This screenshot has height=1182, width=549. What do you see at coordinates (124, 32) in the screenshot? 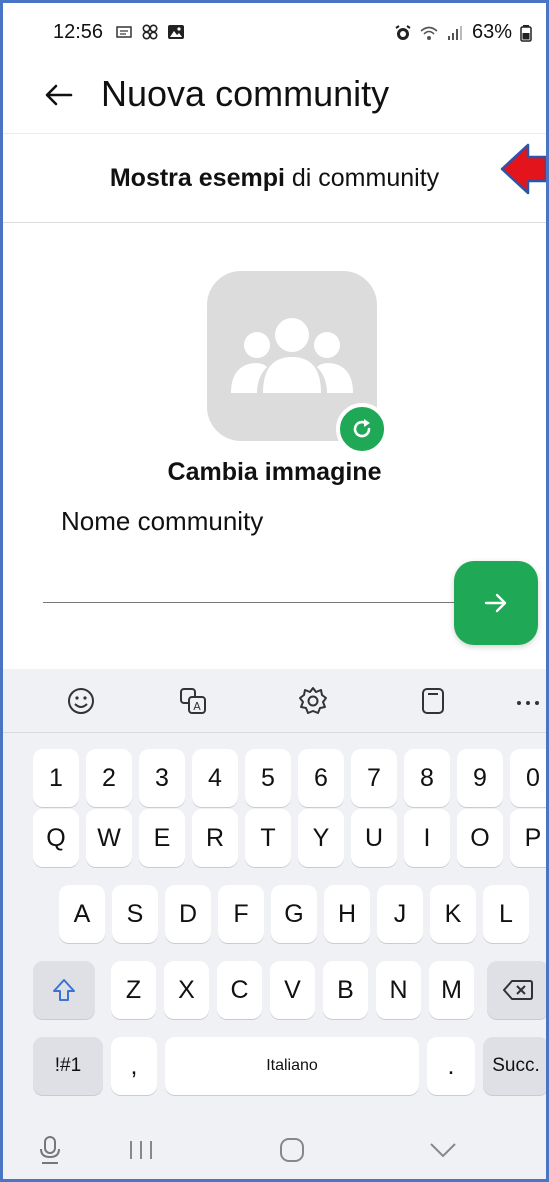
I see `message-icon` at bounding box center [124, 32].